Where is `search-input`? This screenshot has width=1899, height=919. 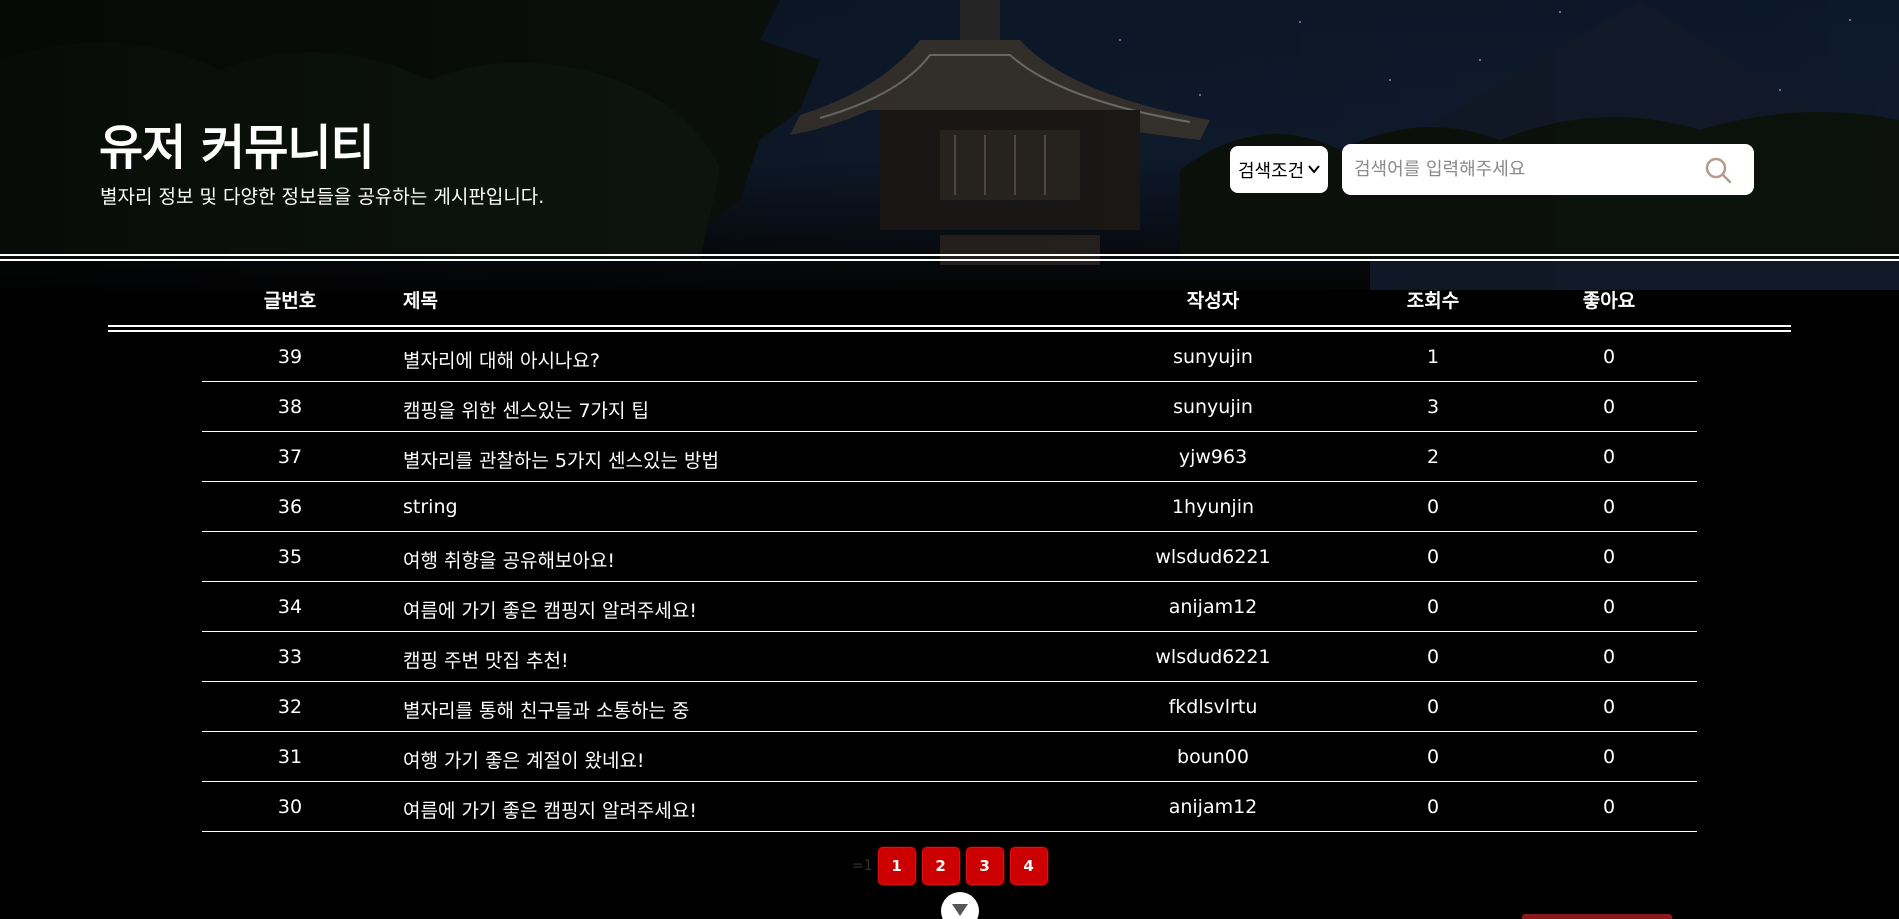
search-input is located at coordinates (1524, 169).